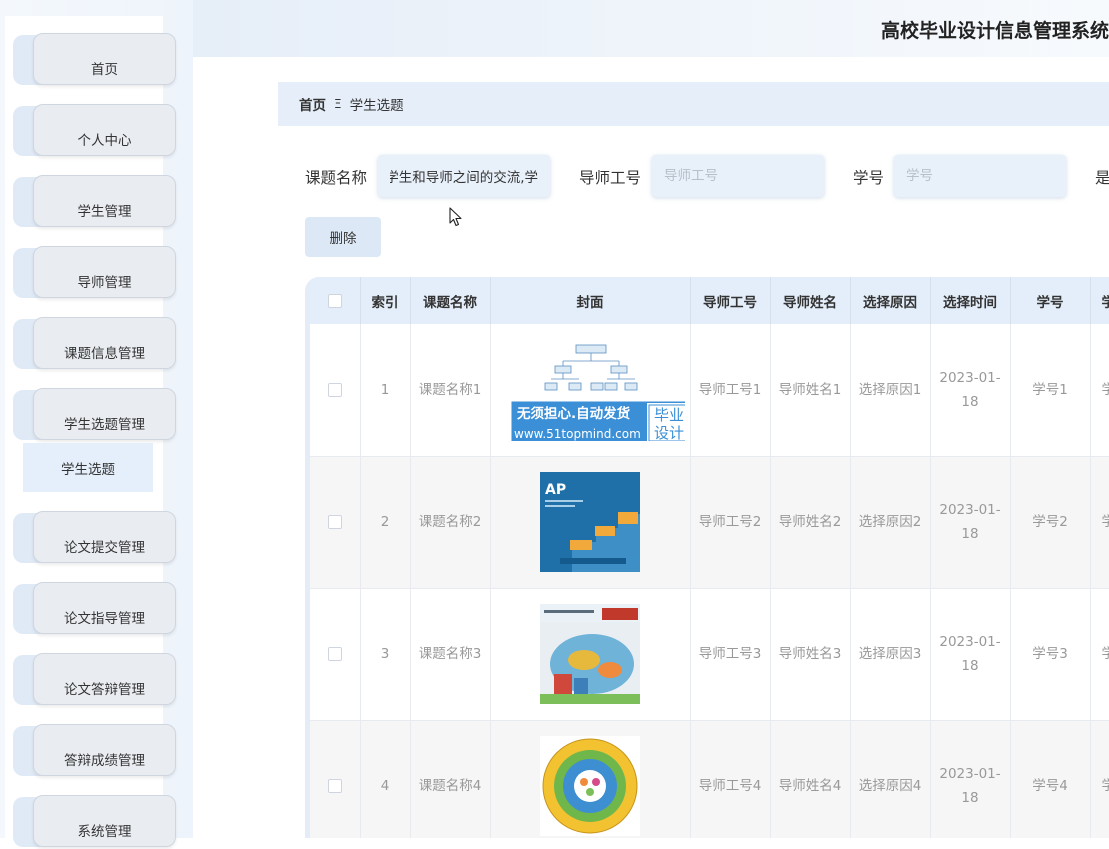 The height and width of the screenshot is (849, 1109). What do you see at coordinates (455, 217) in the screenshot?
I see `mouse-cursor-icon` at bounding box center [455, 217].